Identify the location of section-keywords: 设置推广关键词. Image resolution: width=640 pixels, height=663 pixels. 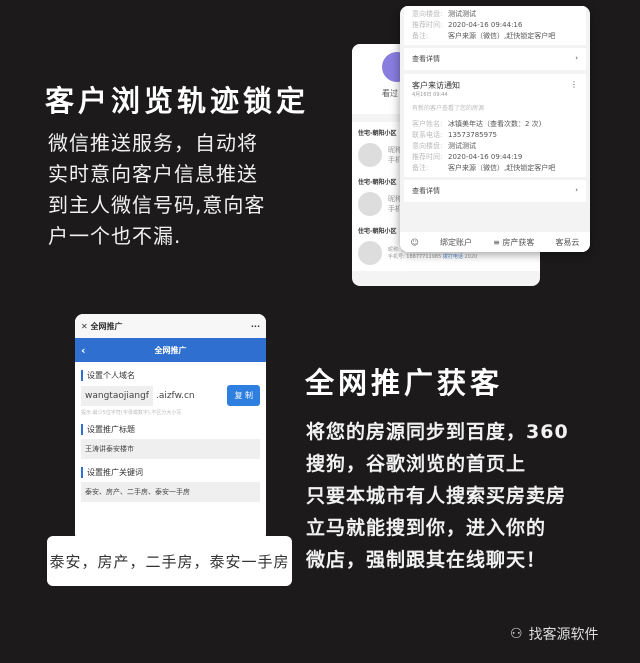
(170, 472).